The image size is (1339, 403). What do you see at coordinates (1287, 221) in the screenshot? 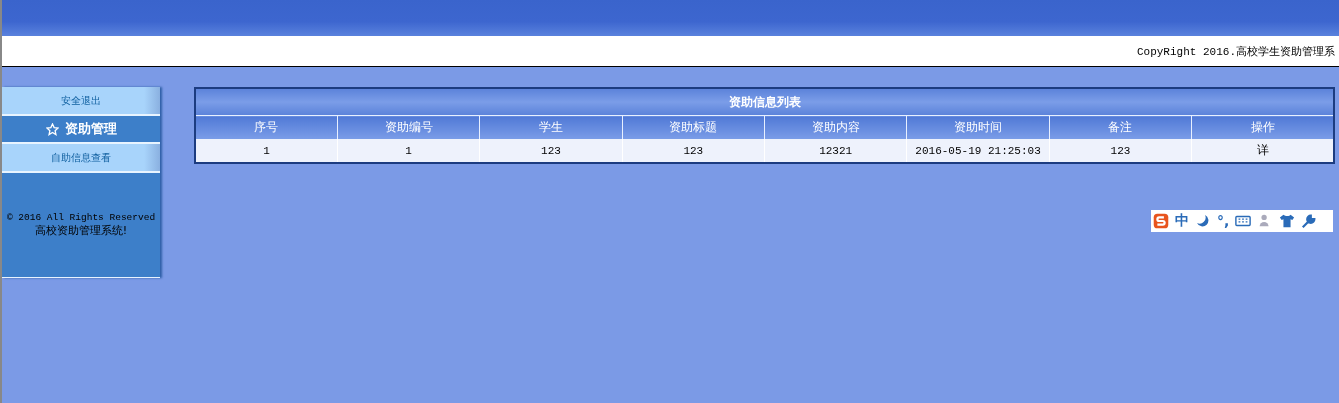
I see `shirt-icon` at bounding box center [1287, 221].